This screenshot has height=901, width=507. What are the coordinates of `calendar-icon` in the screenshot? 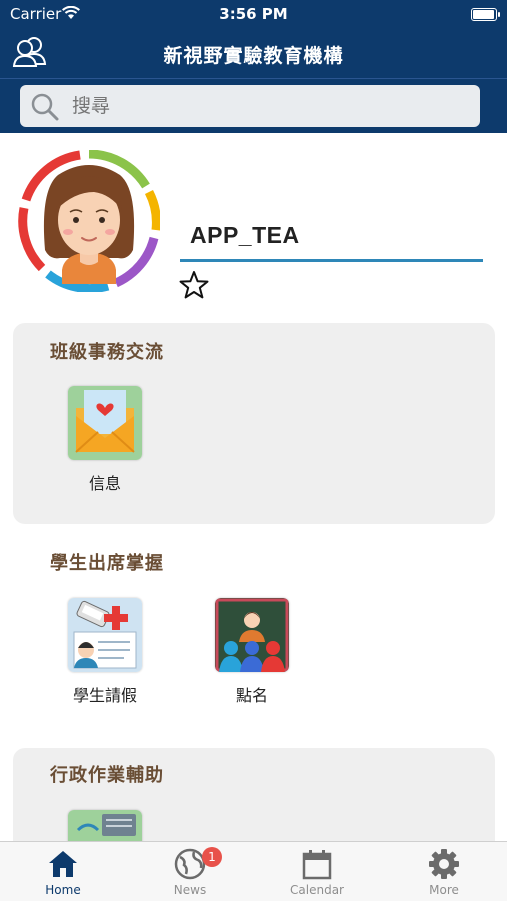 It's located at (317, 865).